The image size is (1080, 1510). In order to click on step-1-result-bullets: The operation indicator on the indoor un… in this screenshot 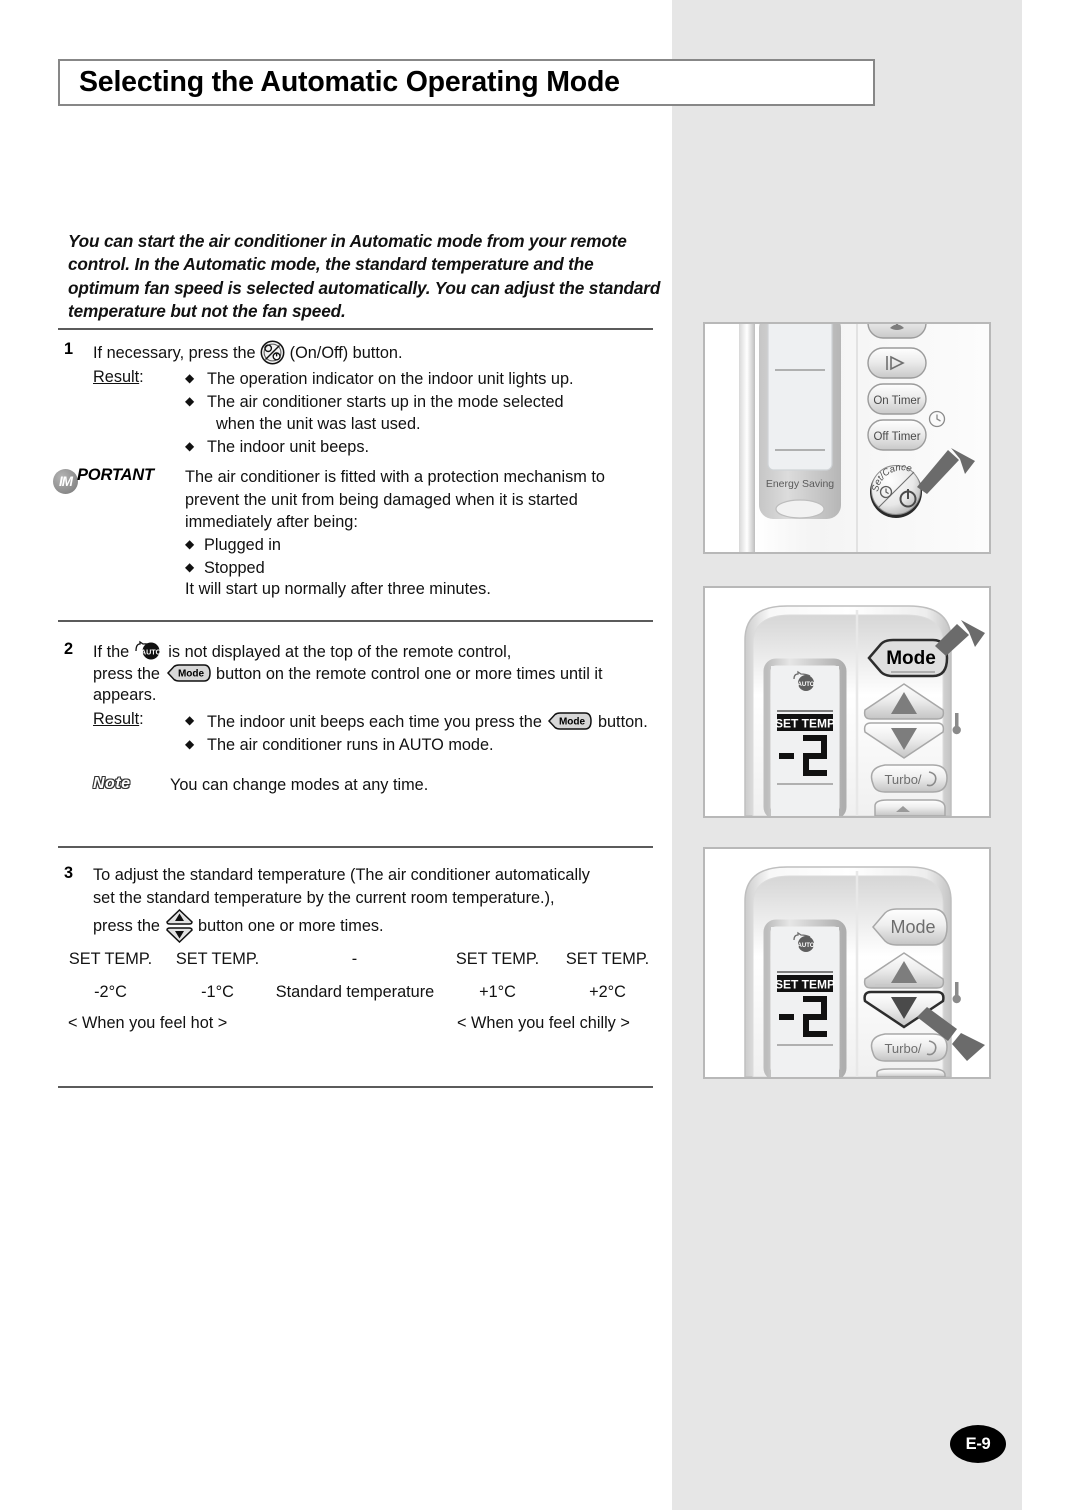, I will do `click(379, 413)`.